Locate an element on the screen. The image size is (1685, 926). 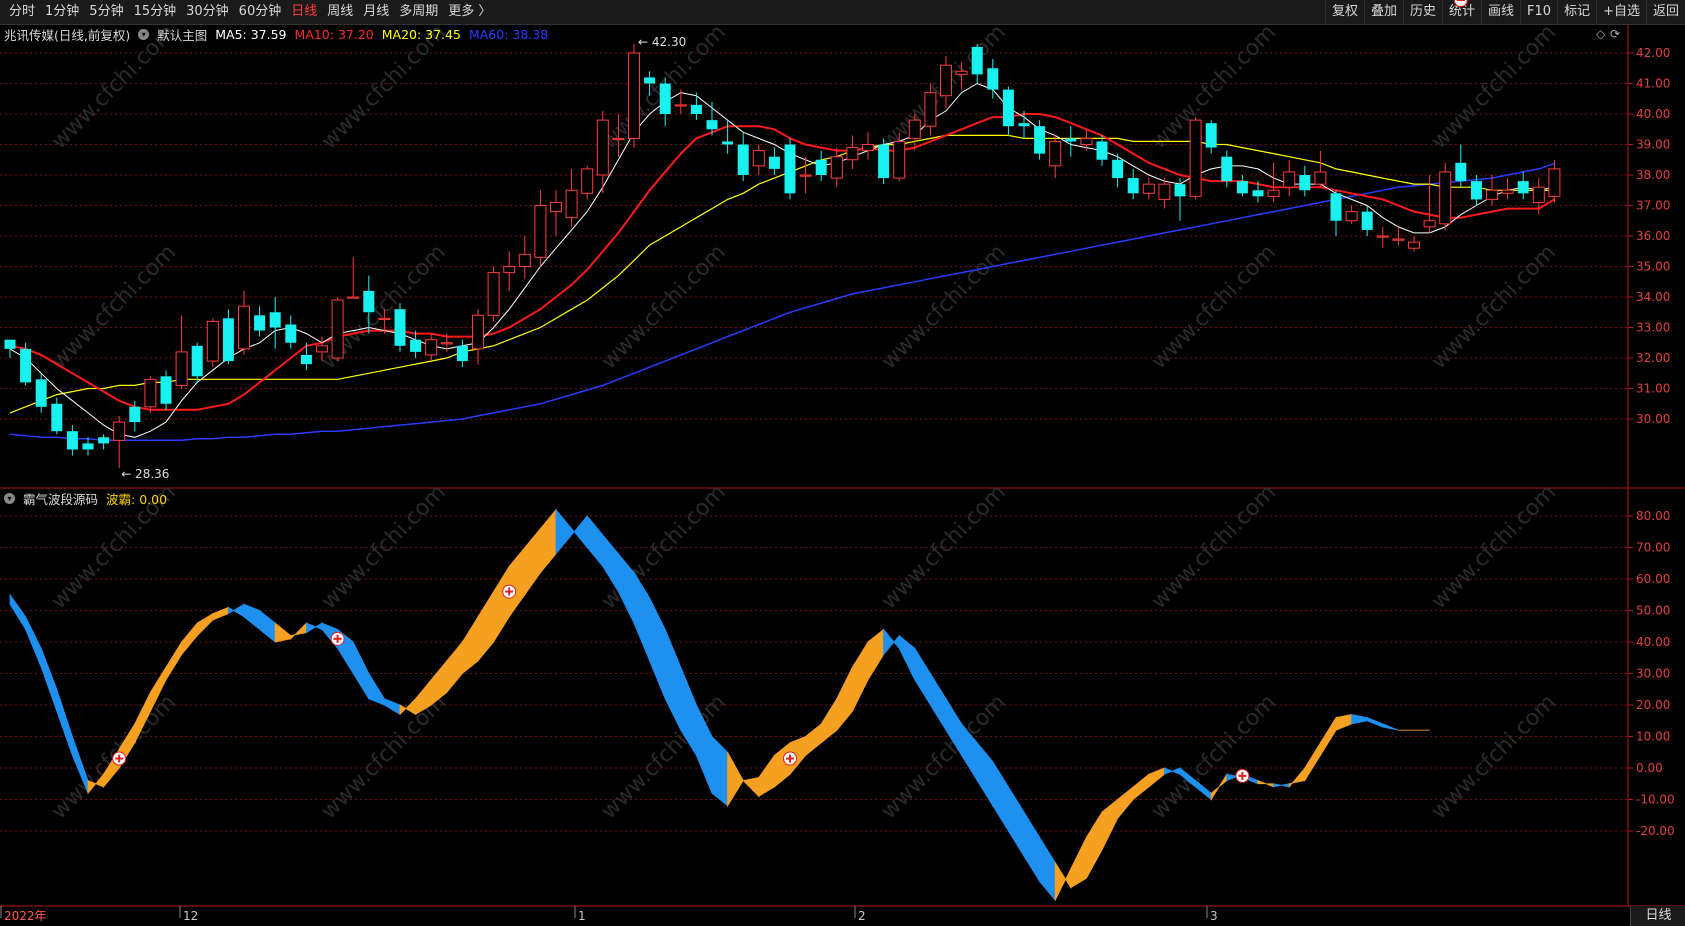
main-y-tick-label: 41.00 is located at coordinates (1653, 84).